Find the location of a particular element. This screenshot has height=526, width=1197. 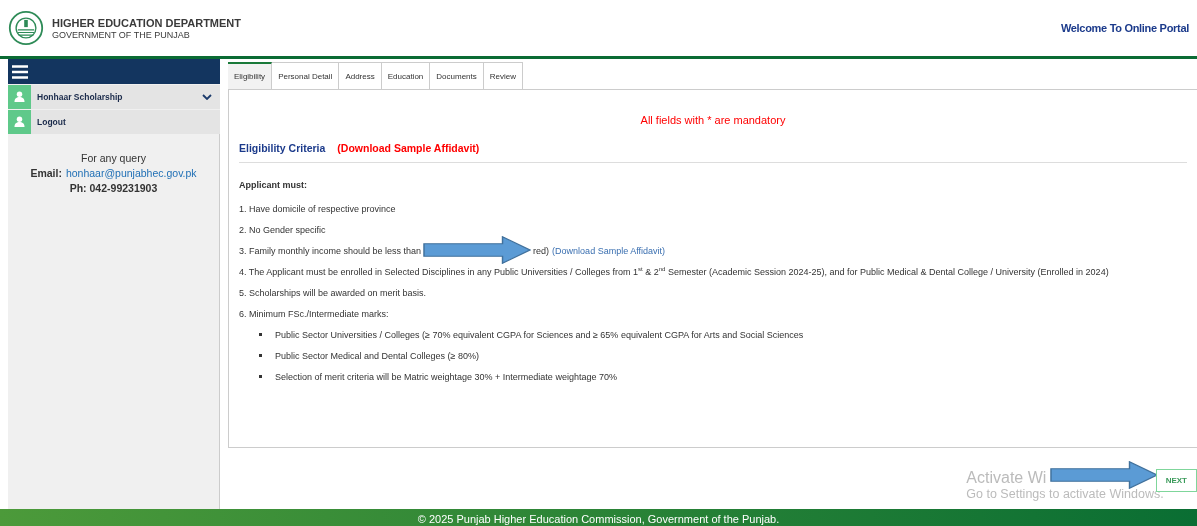

arrow-icon is located at coordinates (1104, 475).